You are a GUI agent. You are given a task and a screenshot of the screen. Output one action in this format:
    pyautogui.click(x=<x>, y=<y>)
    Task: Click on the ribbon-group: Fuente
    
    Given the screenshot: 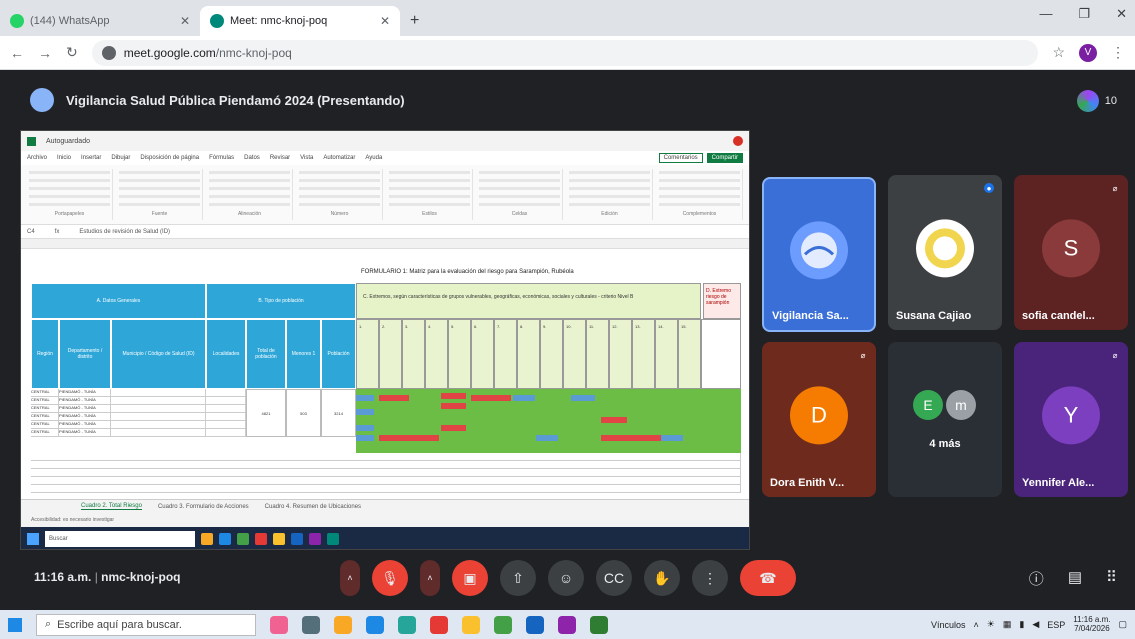 What is the action you would take?
    pyautogui.click(x=160, y=194)
    